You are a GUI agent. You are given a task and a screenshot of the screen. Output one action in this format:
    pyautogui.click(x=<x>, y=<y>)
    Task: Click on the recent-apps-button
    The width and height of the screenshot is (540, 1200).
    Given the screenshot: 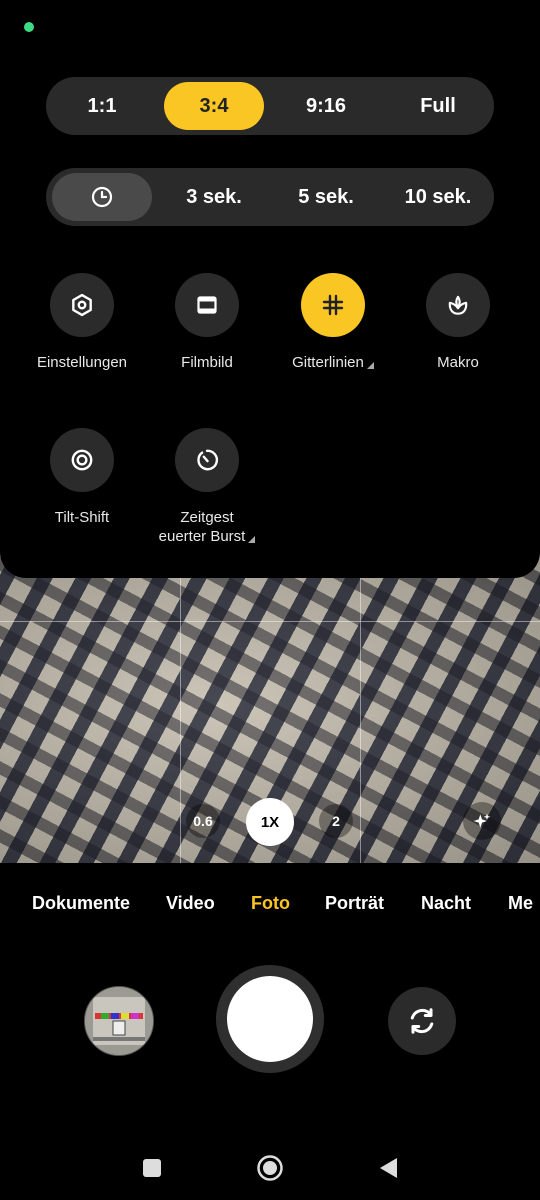 What is the action you would take?
    pyautogui.click(x=152, y=1168)
    